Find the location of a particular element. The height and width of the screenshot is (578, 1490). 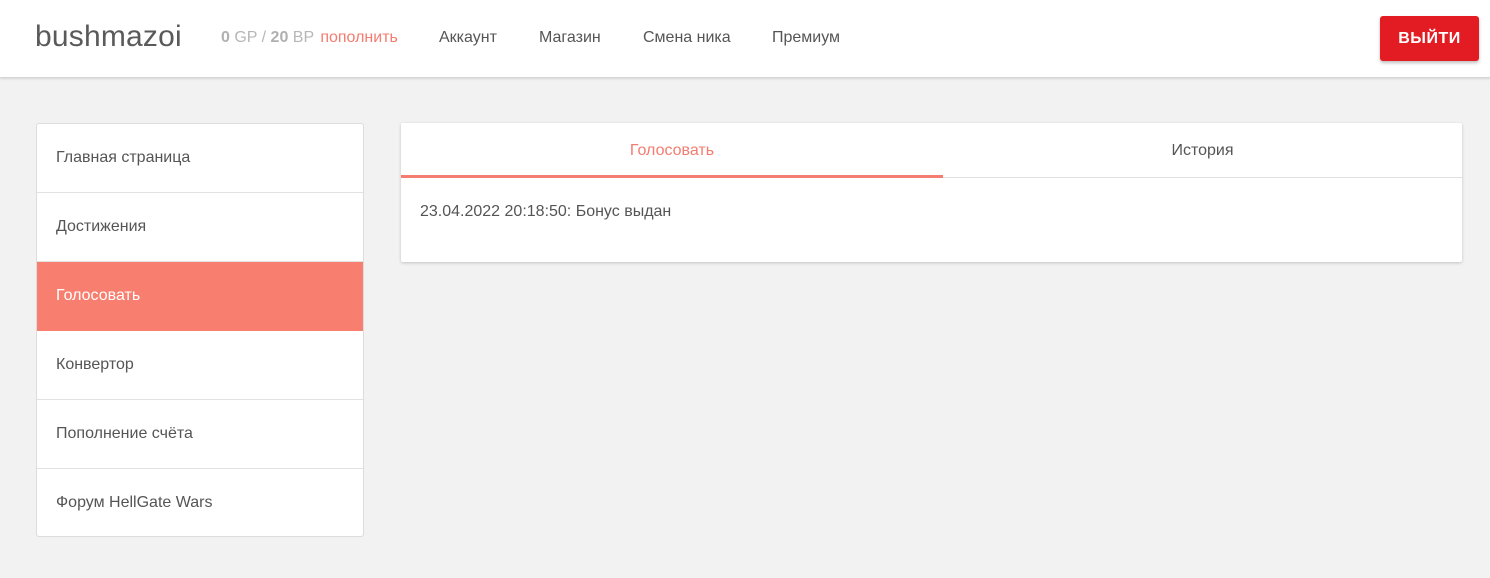

log-entry: 23.04.2022 20:18:50: Бонус выдан is located at coordinates (546, 211).